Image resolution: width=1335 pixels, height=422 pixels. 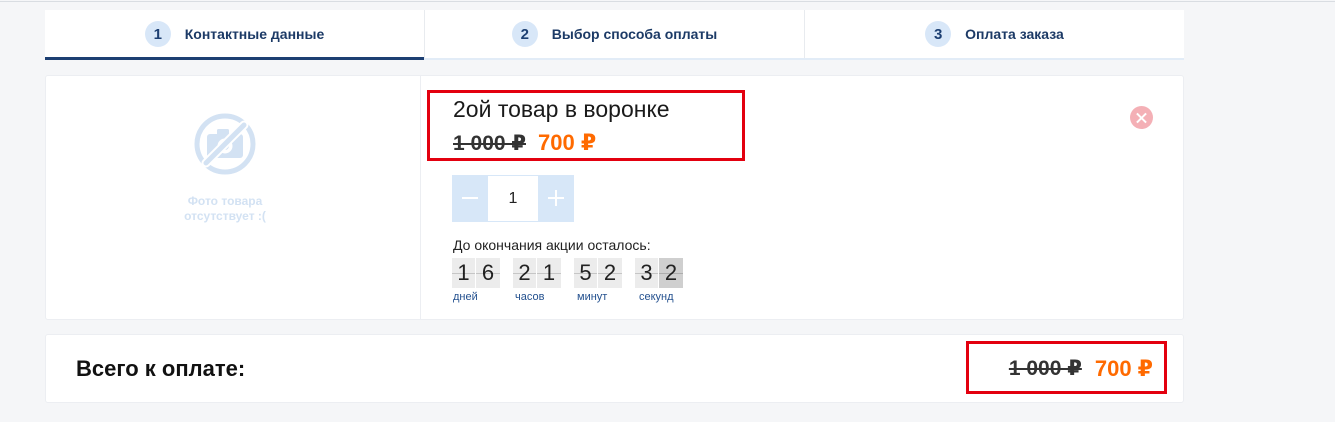 What do you see at coordinates (938, 34) in the screenshot?
I see `step-number-badge: 3` at bounding box center [938, 34].